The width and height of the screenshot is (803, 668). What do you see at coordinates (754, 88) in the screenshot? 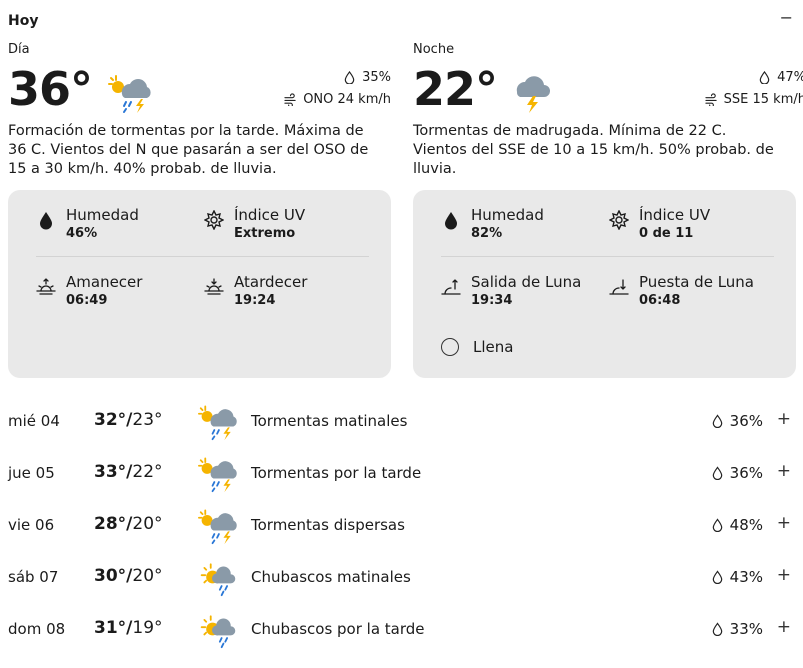
I see `night-mini-stats: 47% SSE 15 km/h` at bounding box center [754, 88].